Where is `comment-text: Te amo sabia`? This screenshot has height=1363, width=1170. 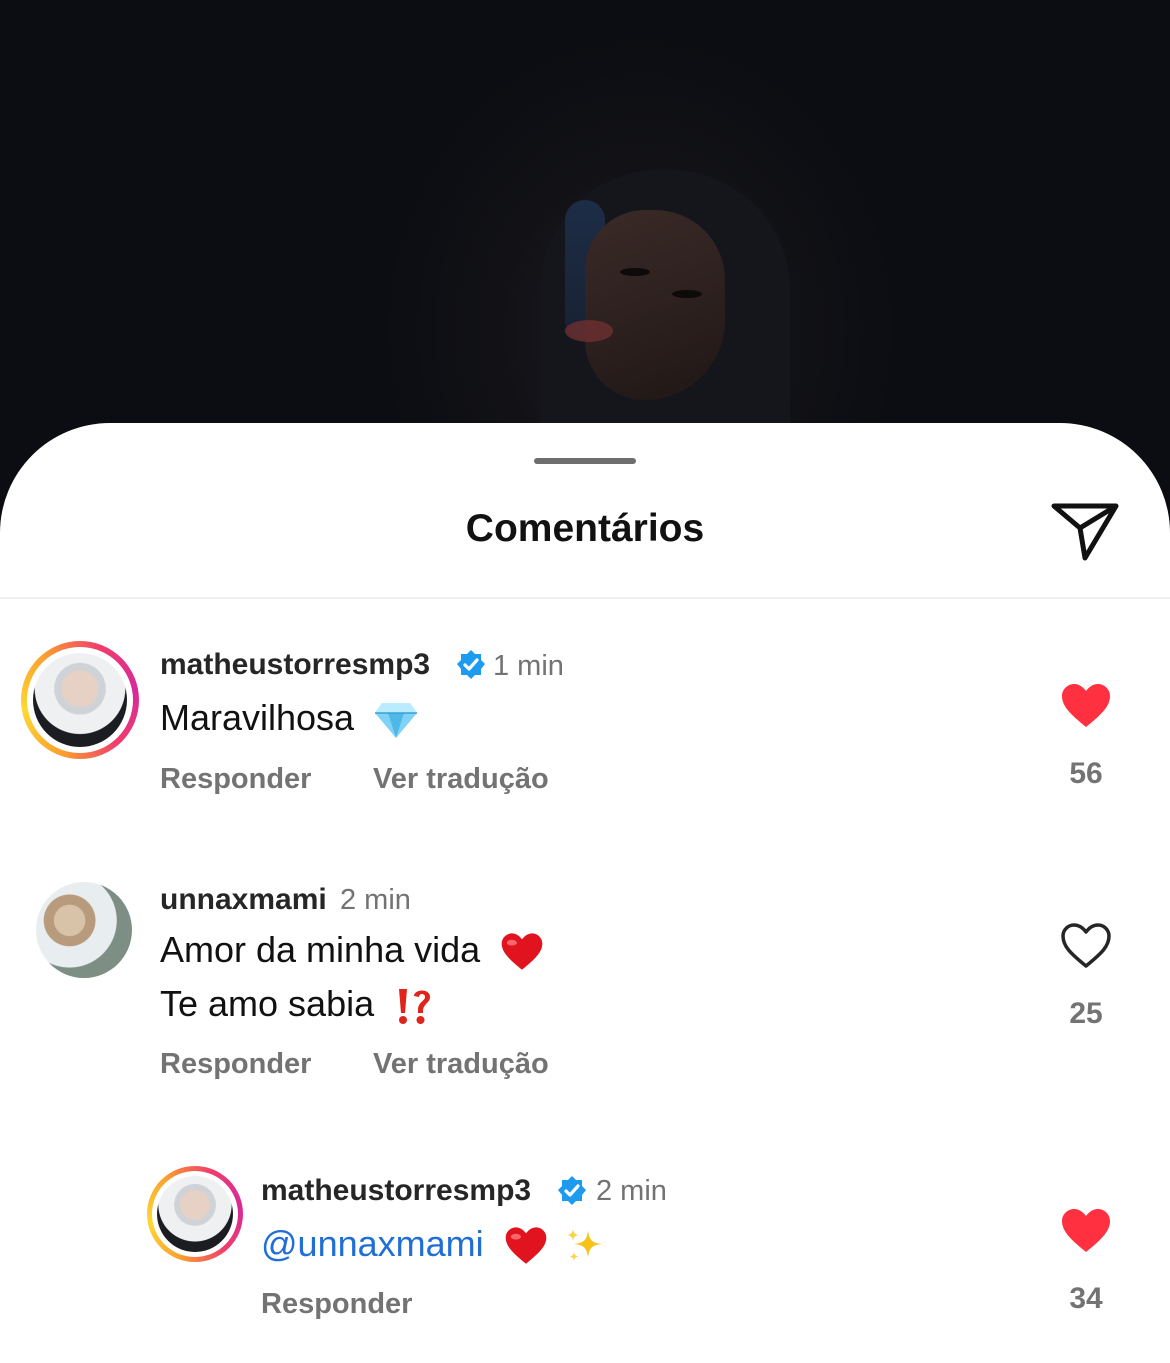
comment-text: Te amo sabia is located at coordinates (297, 1004).